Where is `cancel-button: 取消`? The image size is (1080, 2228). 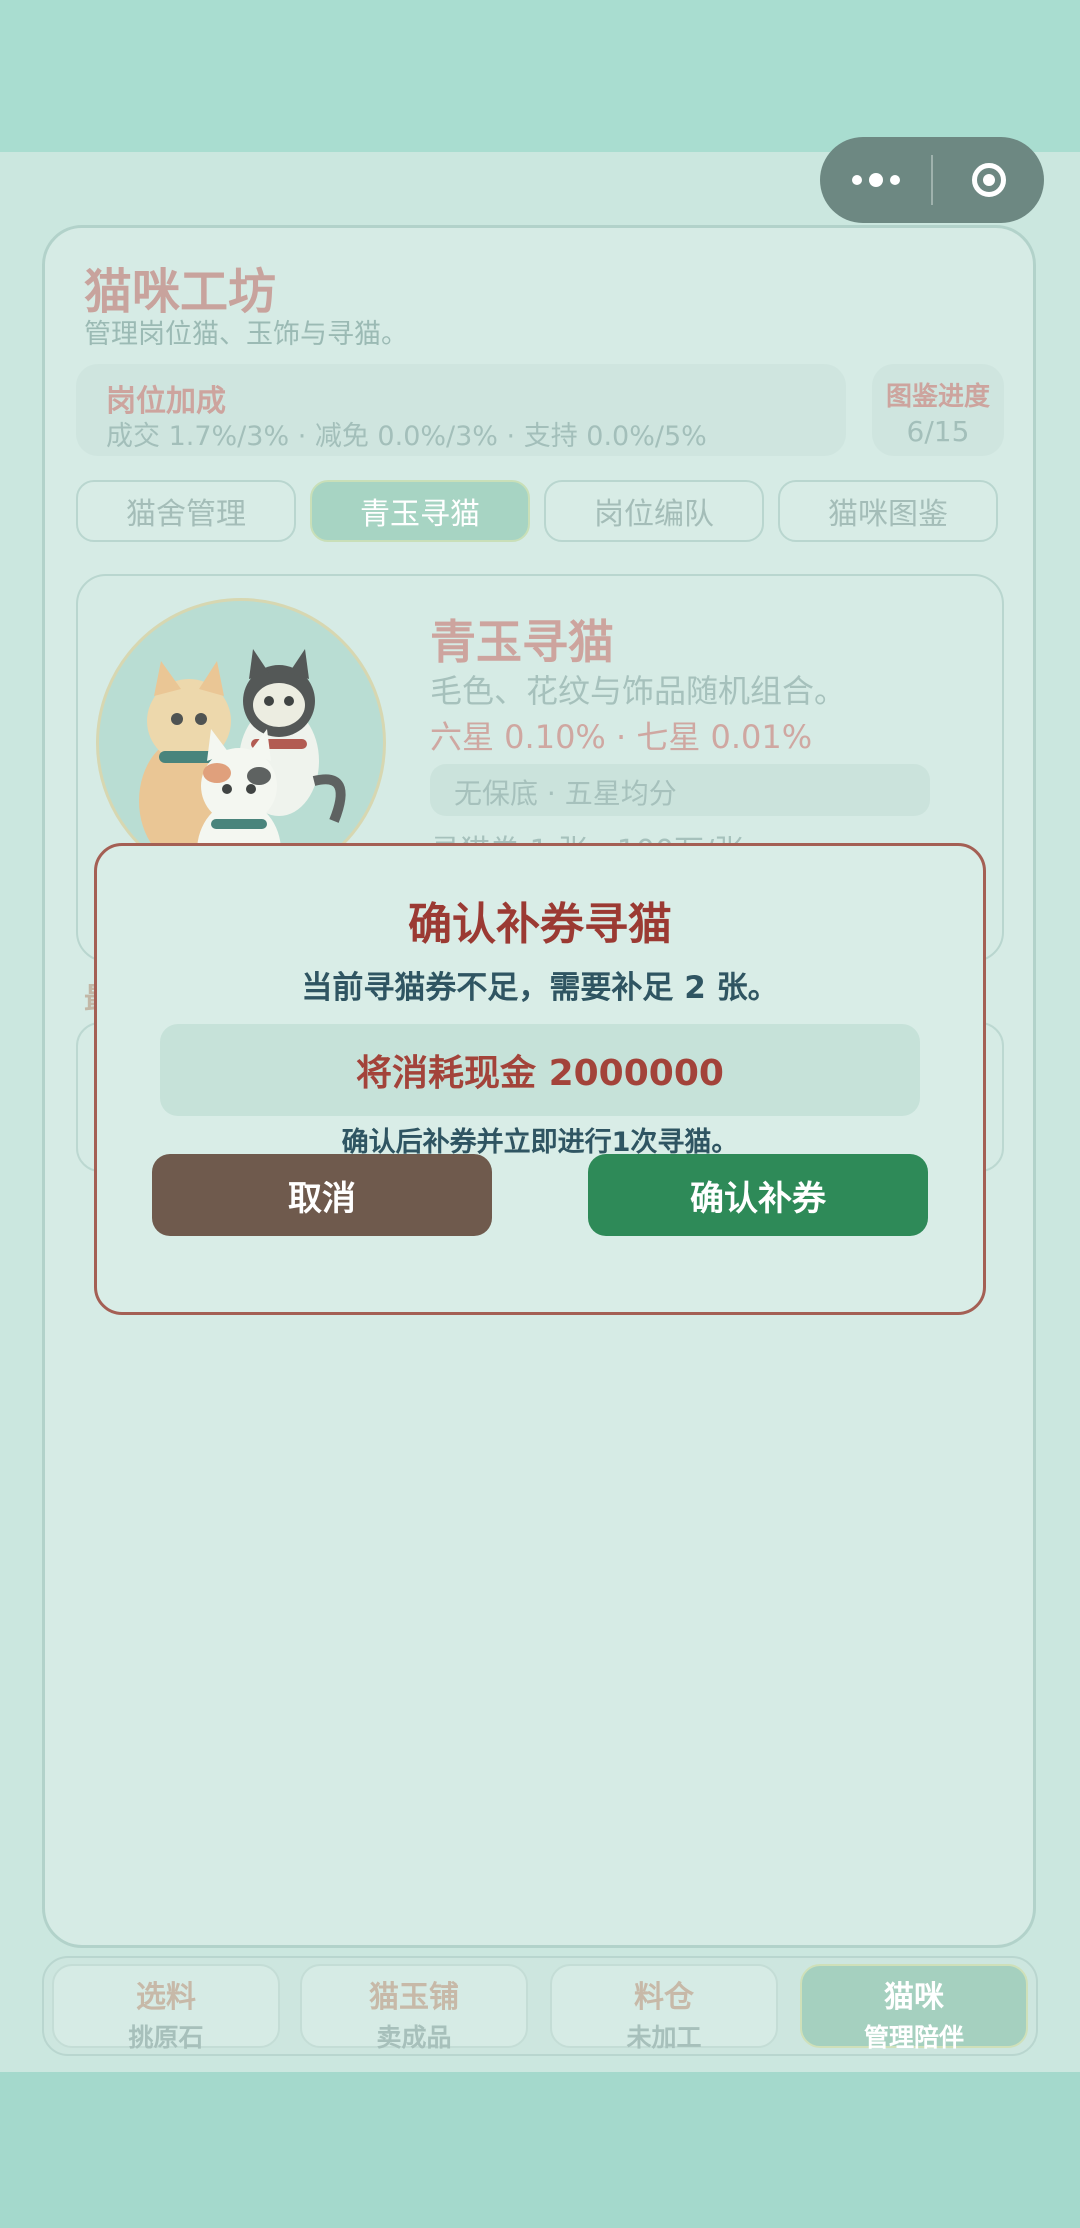 cancel-button: 取消 is located at coordinates (322, 1195).